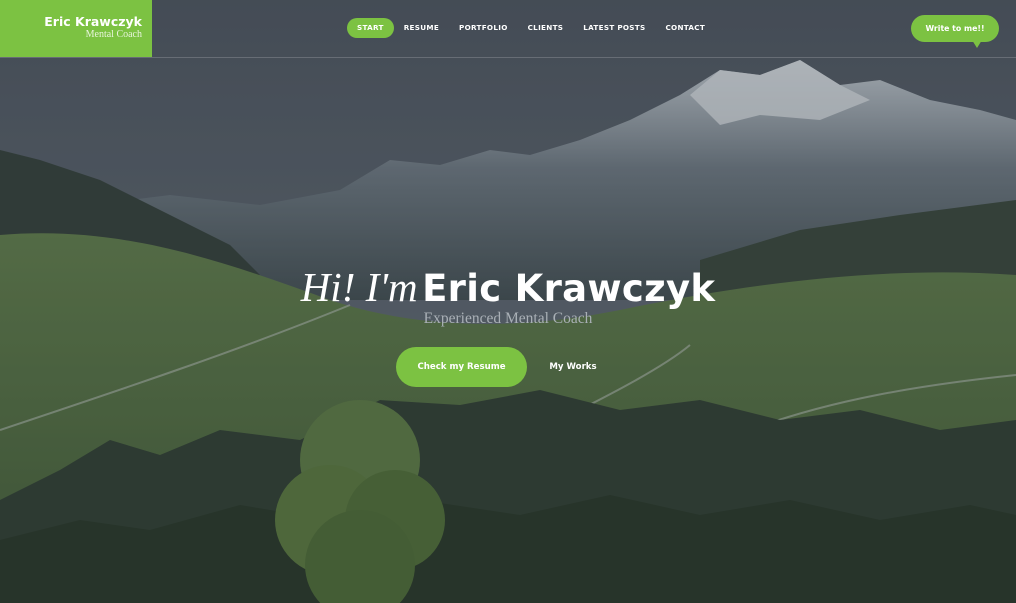  I want to click on check-resume-button: Check my Resume, so click(461, 367).